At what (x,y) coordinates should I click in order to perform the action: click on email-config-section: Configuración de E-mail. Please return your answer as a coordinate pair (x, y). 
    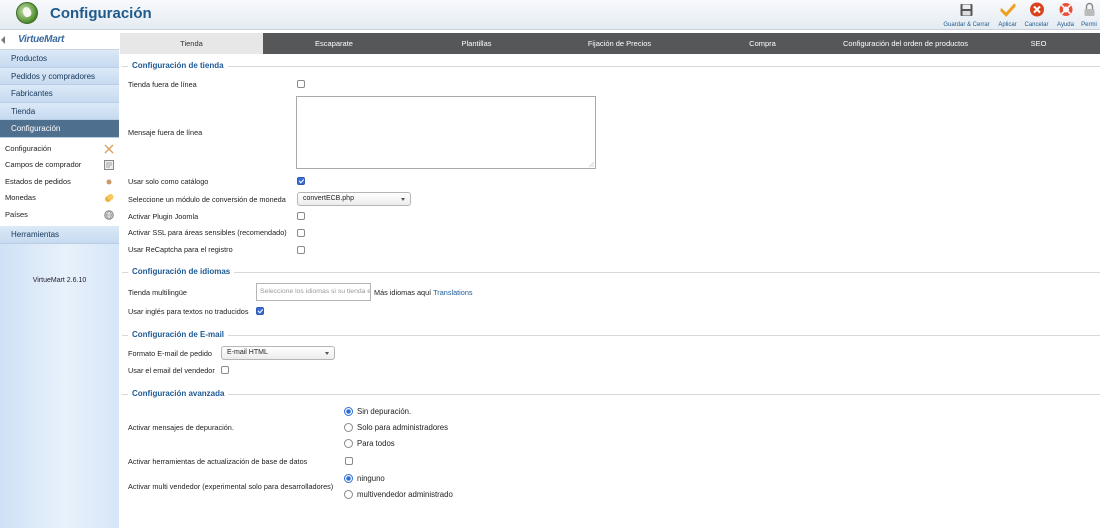
    Looking at the image, I should click on (611, 334).